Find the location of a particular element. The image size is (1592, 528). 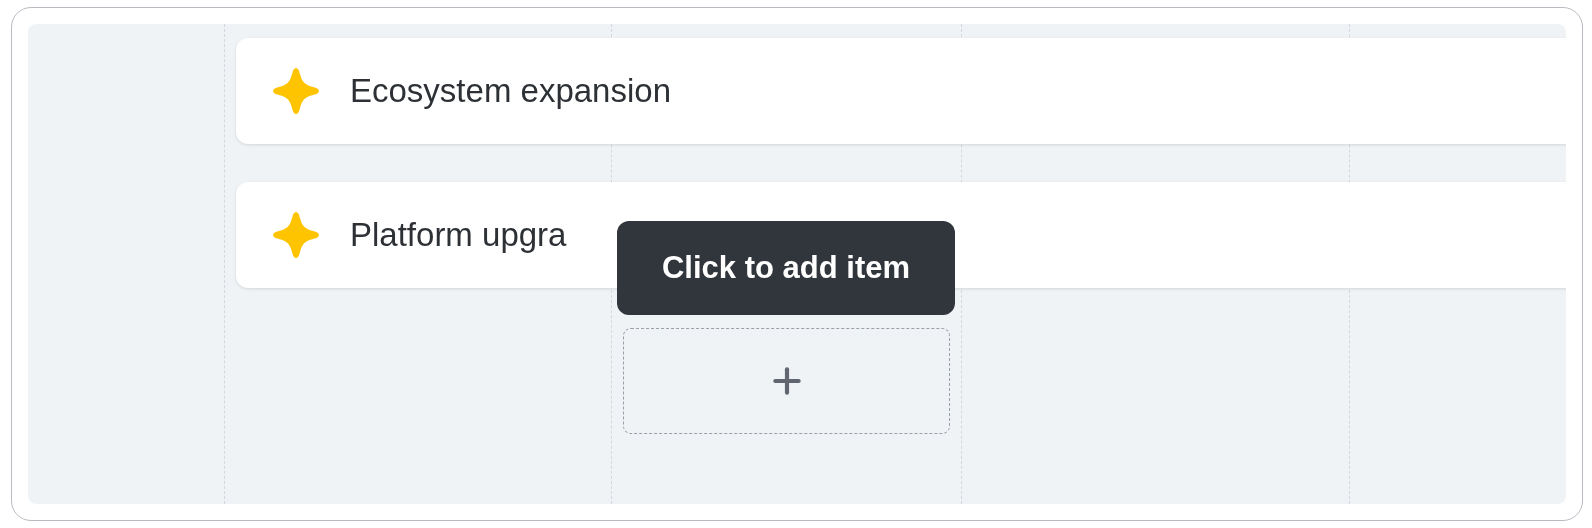

card-title: Ecosystem expansion is located at coordinates (510, 91).